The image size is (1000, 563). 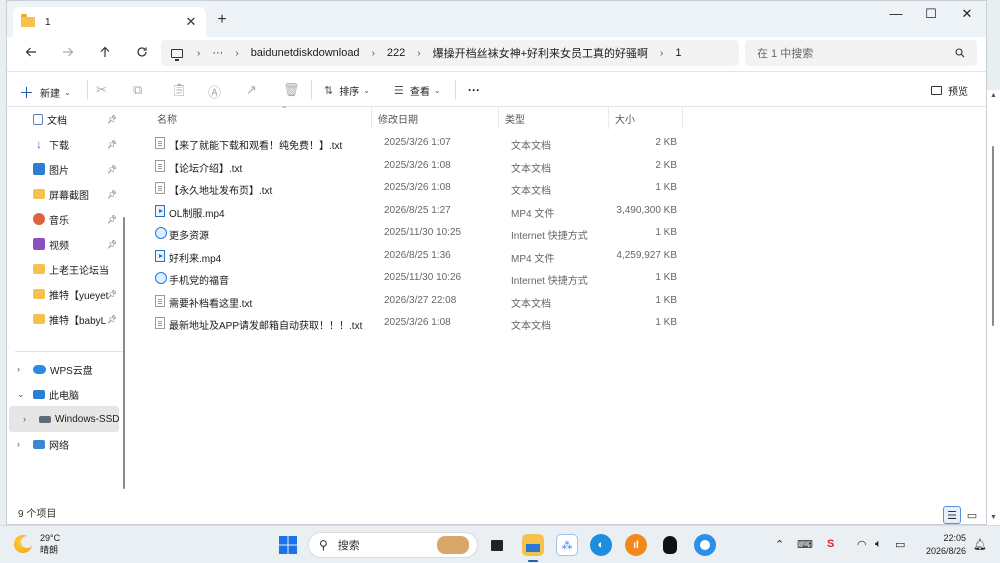 I want to click on browser-icon: ◐, so click(x=601, y=545).